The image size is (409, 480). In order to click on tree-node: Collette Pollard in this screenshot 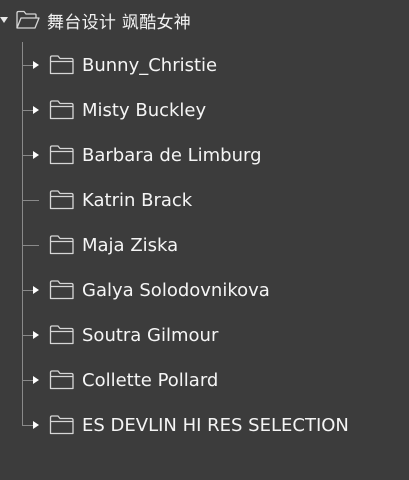, I will do `click(120, 380)`.